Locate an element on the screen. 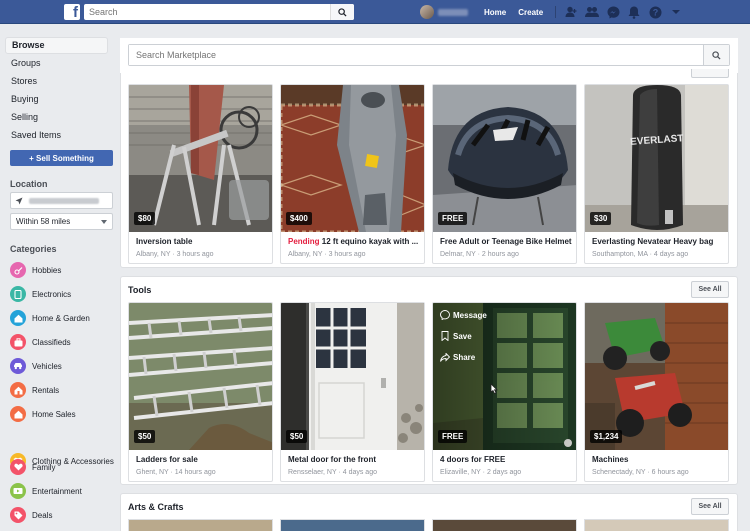  sidebar-item-browse: Browse is located at coordinates (56, 45).